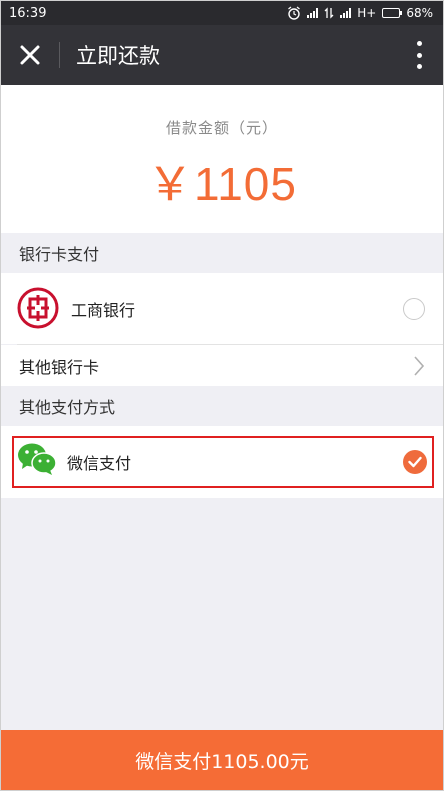 This screenshot has width=444, height=791. I want to click on pay-button: 微信支付1105.00元, so click(222, 760).